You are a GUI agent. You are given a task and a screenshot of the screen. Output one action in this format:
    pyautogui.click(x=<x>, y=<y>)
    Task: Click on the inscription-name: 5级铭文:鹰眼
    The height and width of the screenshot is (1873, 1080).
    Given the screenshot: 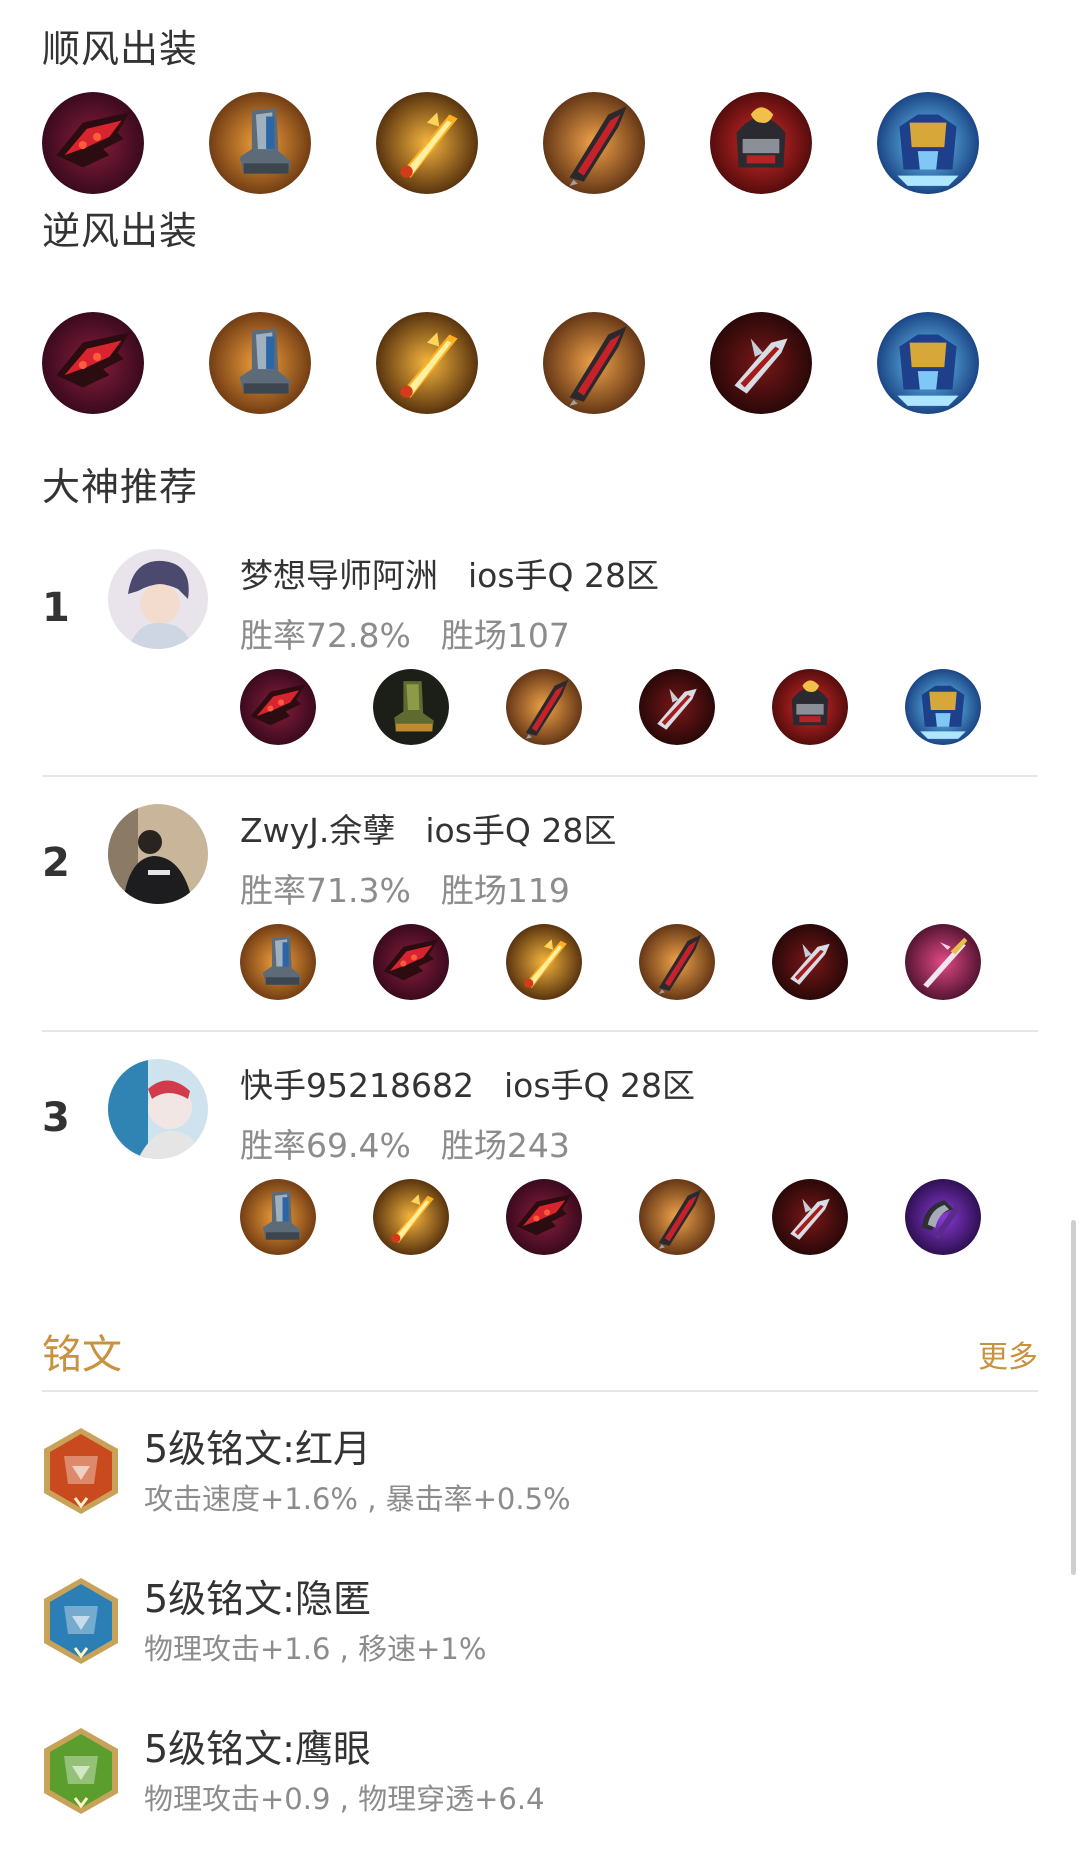 What is the action you would take?
    pyautogui.click(x=257, y=1749)
    